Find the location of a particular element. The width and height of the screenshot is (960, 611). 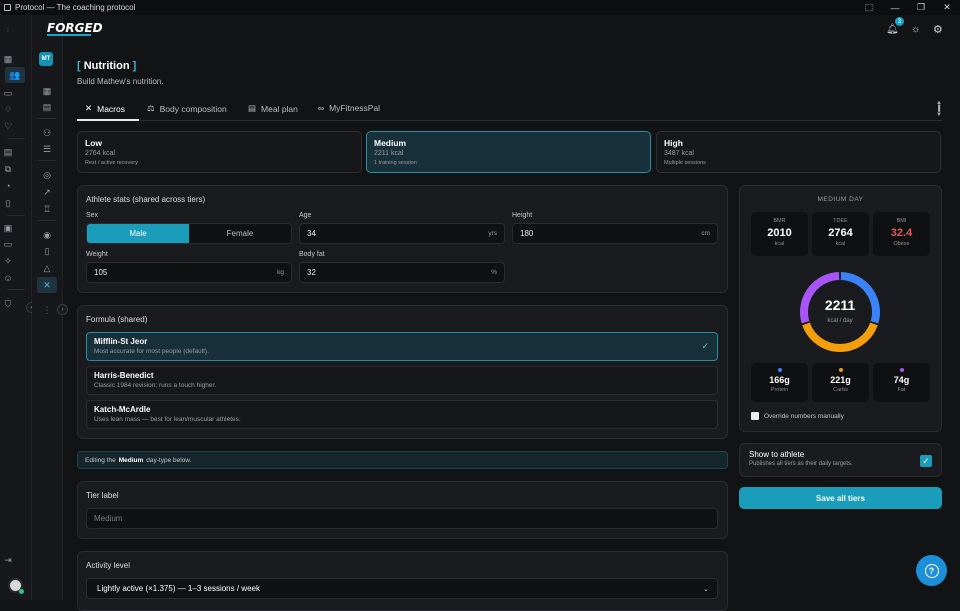

briefcase-icon: ▣ is located at coordinates (8, 228).